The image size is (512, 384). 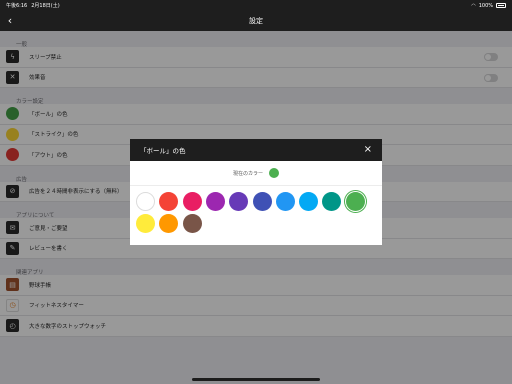 What do you see at coordinates (368, 150) in the screenshot?
I see `close-icon: ×` at bounding box center [368, 150].